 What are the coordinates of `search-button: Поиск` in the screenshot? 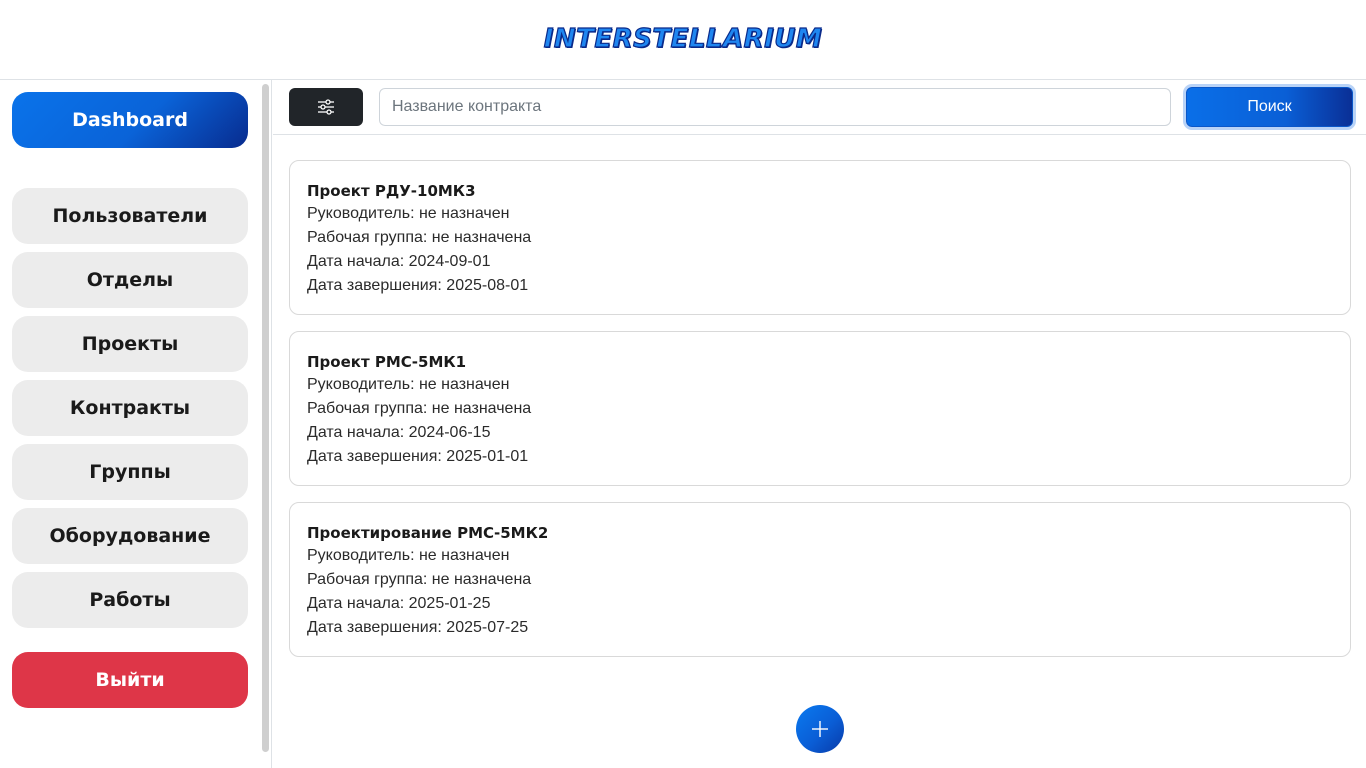 It's located at (1269, 107).